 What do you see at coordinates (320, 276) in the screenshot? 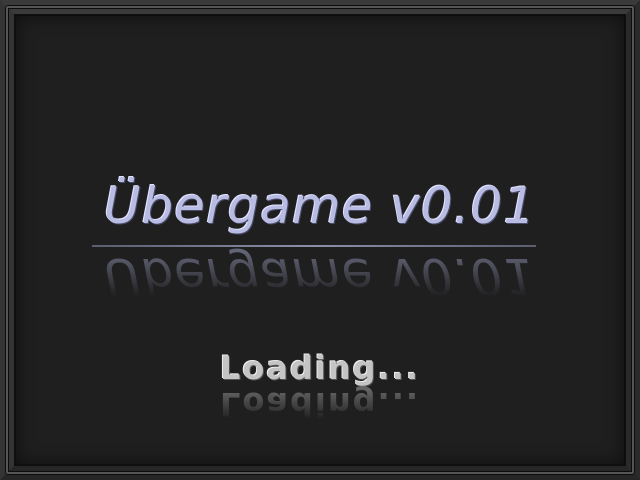
I see `game-title-reflection: Übergame v0.01` at bounding box center [320, 276].